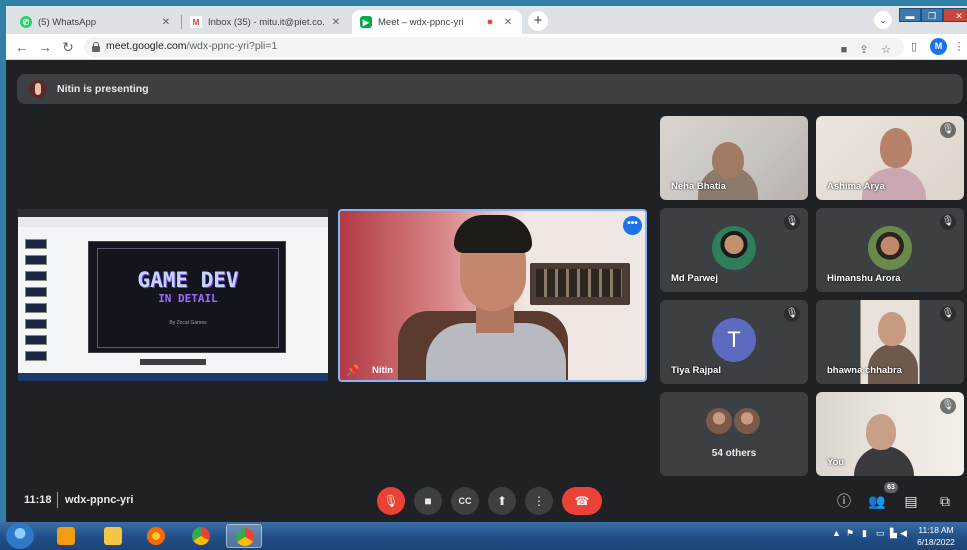 The height and width of the screenshot is (550, 967). I want to click on captions-button: CC, so click(465, 501).